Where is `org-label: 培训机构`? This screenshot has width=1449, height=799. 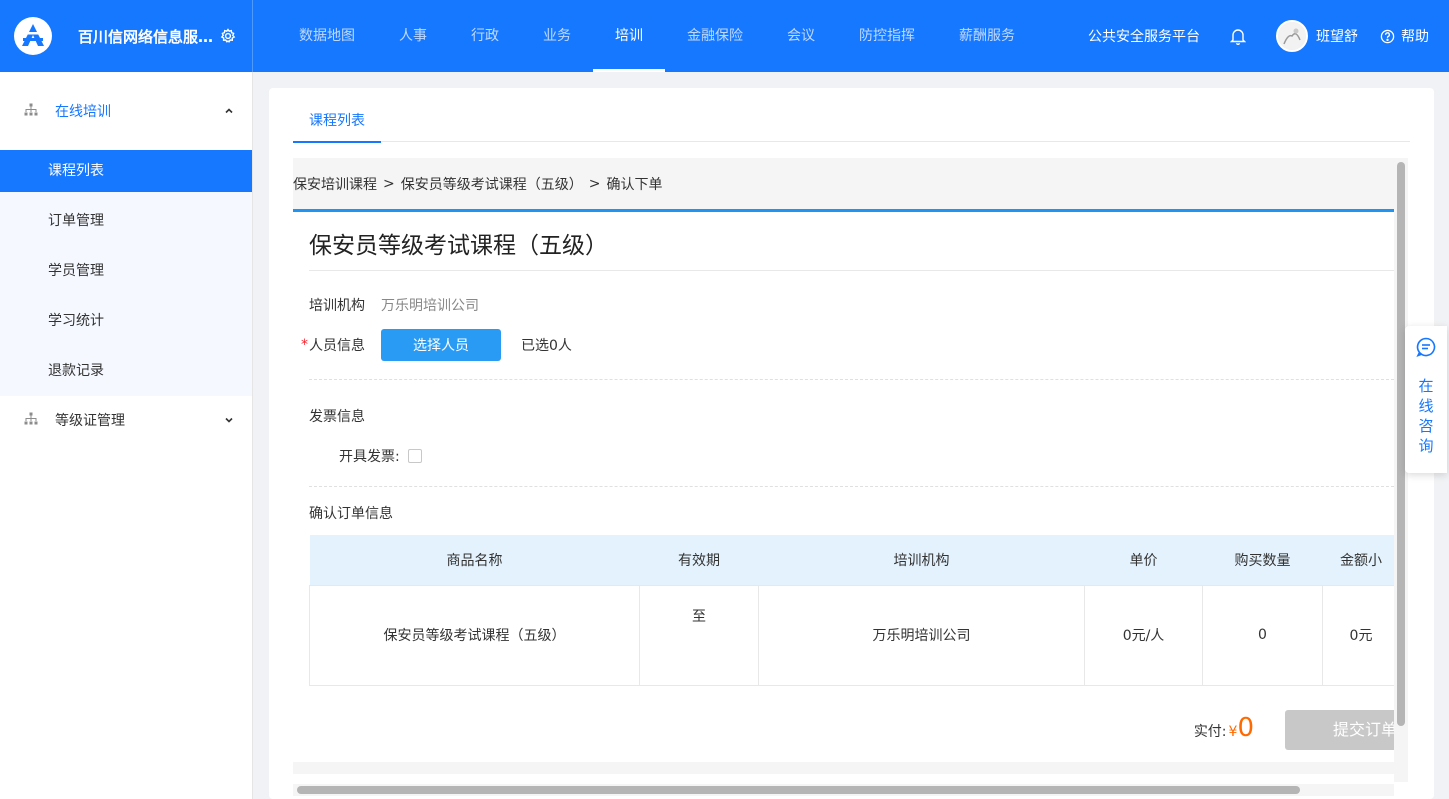
org-label: 培训机构 is located at coordinates (337, 306).